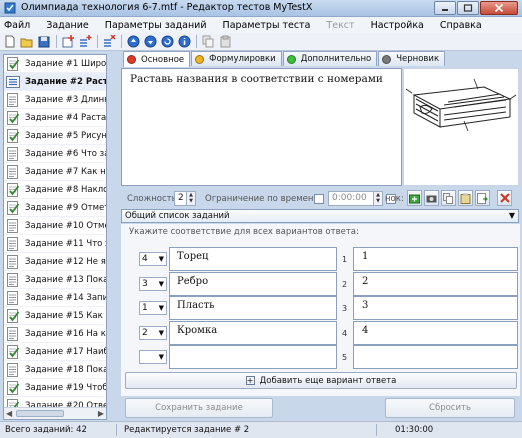  Describe the element at coordinates (412, 58) in the screenshot. I see `tab-item: Черновик` at that location.